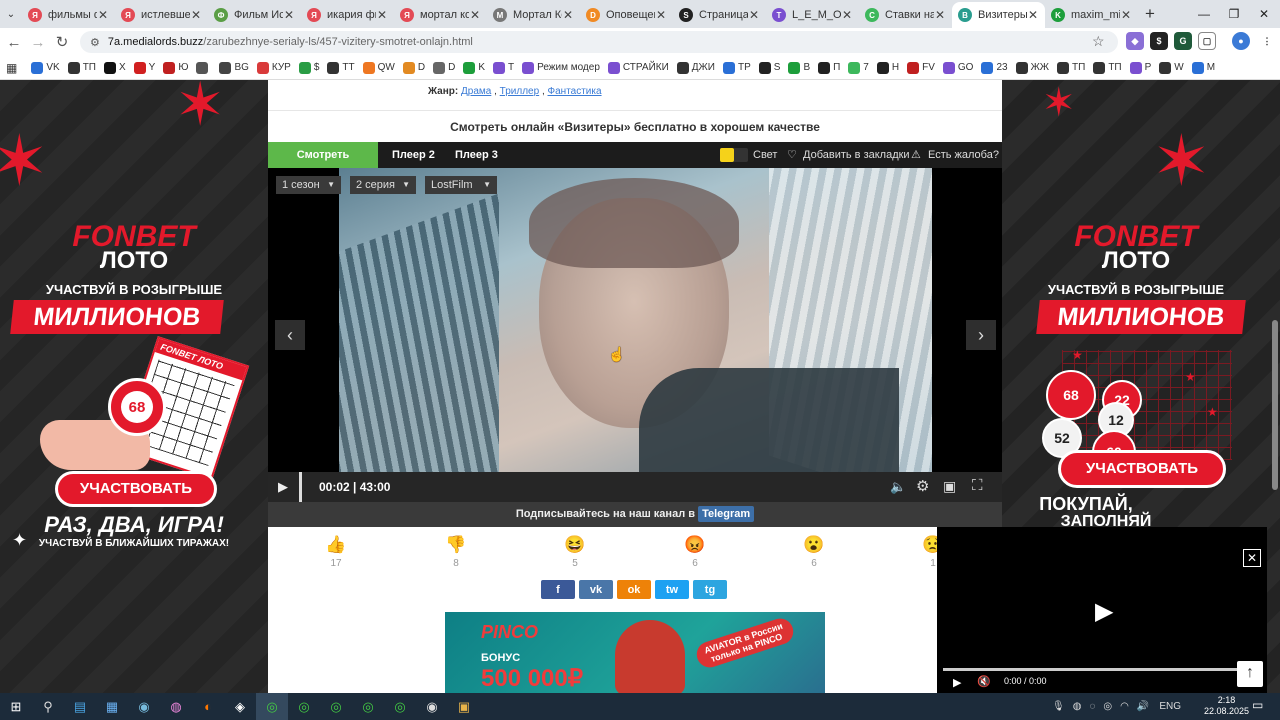  I want to click on wifi-icon: ◠, so click(1124, 706).